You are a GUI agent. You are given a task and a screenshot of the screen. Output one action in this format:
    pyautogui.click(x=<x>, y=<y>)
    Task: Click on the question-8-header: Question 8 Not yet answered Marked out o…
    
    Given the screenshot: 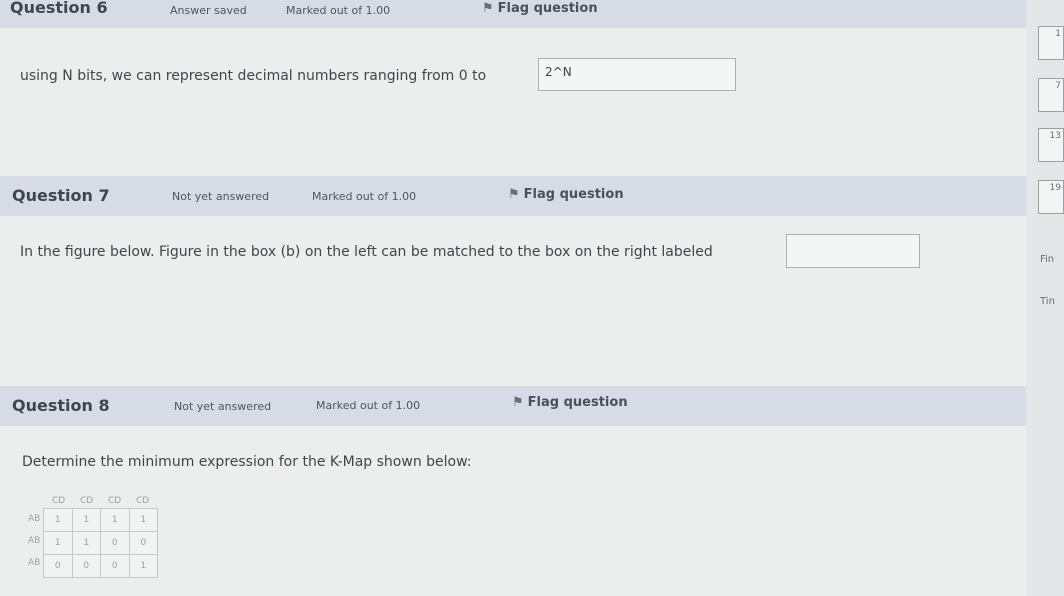 What is the action you would take?
    pyautogui.click(x=513, y=406)
    